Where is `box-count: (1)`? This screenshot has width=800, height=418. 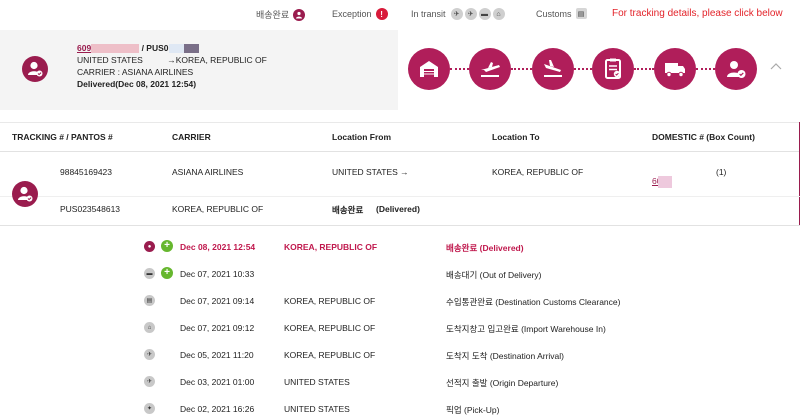 box-count: (1) is located at coordinates (721, 172).